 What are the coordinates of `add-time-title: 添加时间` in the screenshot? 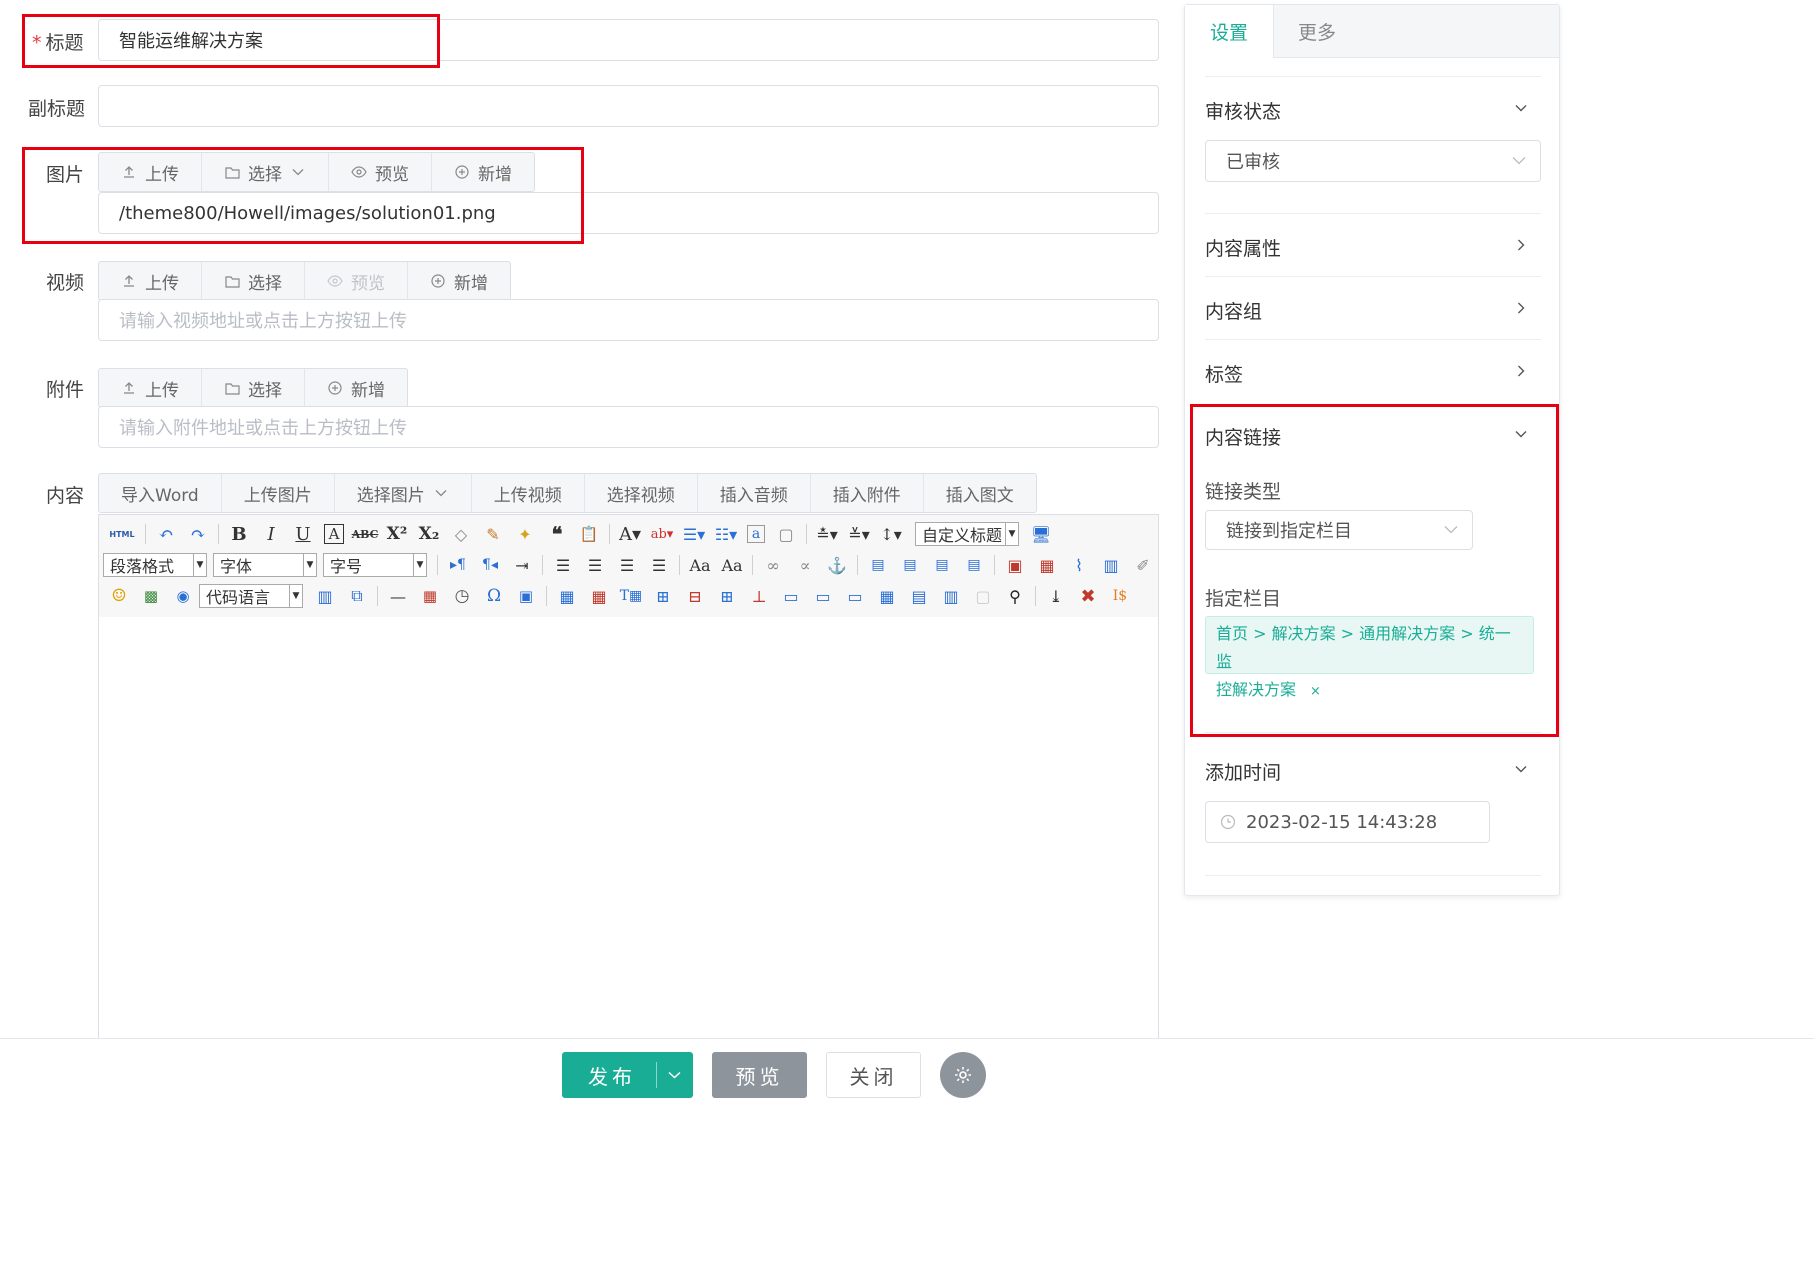 It's located at (1243, 771).